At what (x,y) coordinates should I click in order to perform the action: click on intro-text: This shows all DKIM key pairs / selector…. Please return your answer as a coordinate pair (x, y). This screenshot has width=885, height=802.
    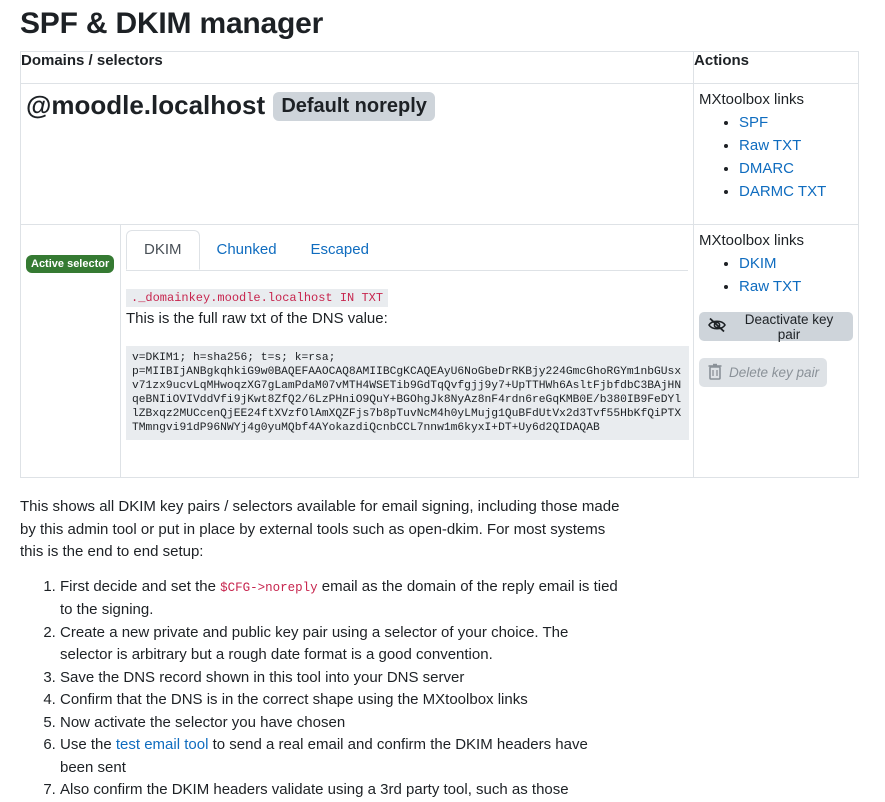
    Looking at the image, I should click on (320, 529).